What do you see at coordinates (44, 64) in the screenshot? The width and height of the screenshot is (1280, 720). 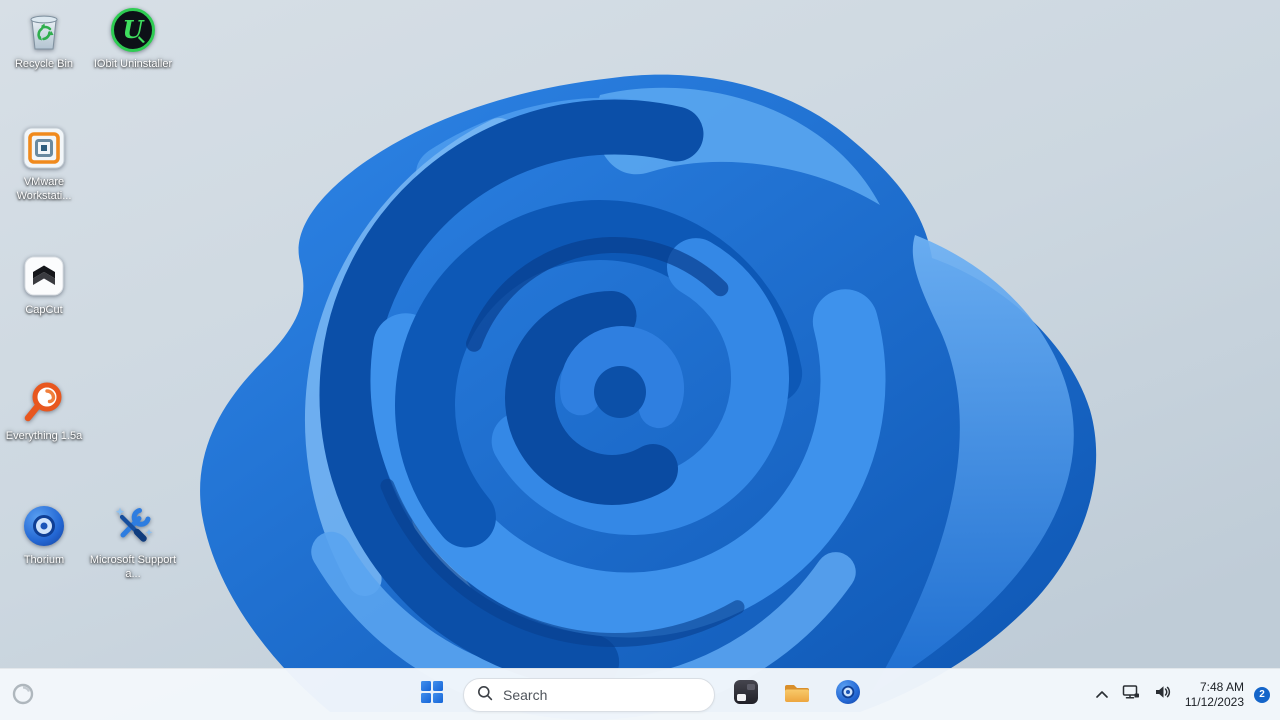 I see `desktop-icon-label: Recycle Bin` at bounding box center [44, 64].